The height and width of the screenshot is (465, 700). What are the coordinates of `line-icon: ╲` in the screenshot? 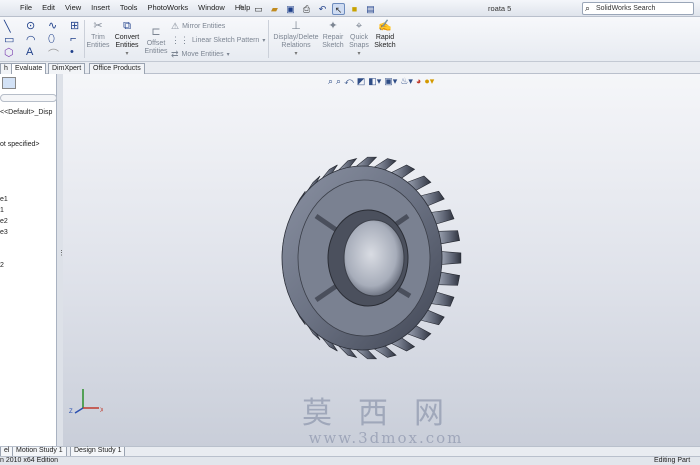 It's located at (7, 26).